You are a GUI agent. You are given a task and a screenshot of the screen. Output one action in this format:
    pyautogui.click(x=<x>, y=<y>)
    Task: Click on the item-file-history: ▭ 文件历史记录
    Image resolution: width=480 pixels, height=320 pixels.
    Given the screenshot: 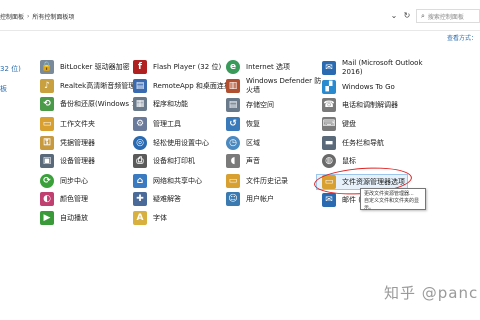 What is the action you would take?
    pyautogui.click(x=257, y=181)
    